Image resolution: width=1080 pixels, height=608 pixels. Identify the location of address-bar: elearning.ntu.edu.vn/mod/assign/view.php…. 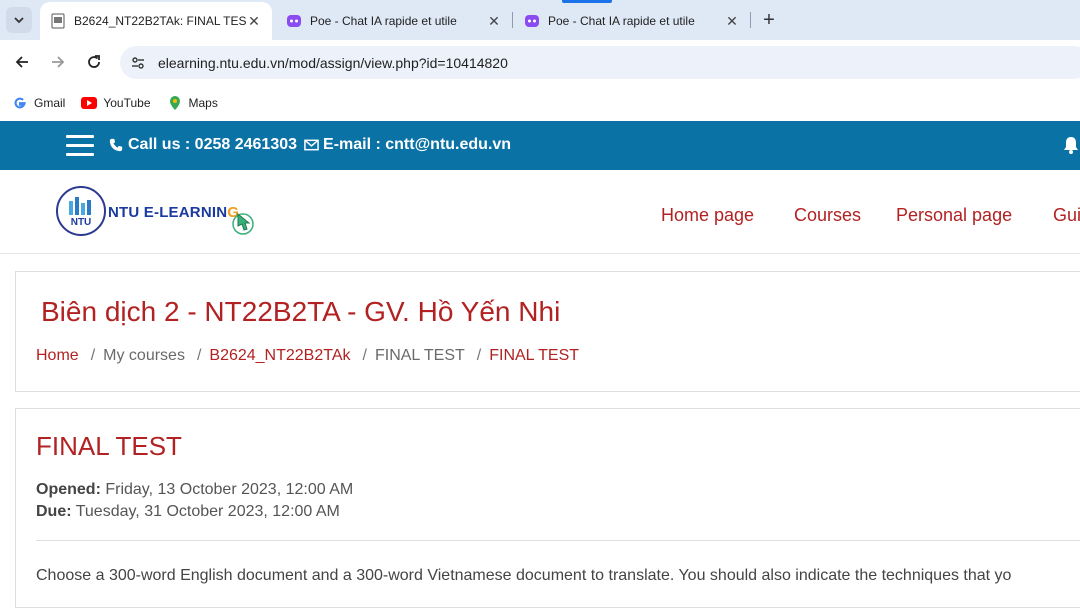
(600, 62).